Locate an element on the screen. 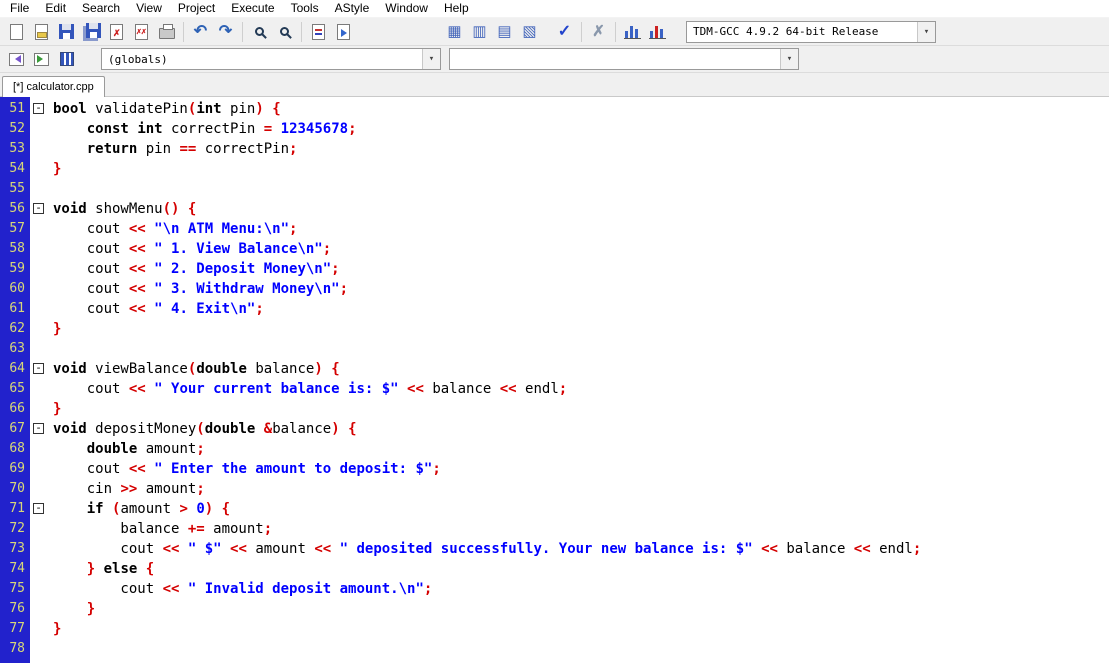 This screenshot has height=663, width=1109. code-line: 55 is located at coordinates (554, 189).